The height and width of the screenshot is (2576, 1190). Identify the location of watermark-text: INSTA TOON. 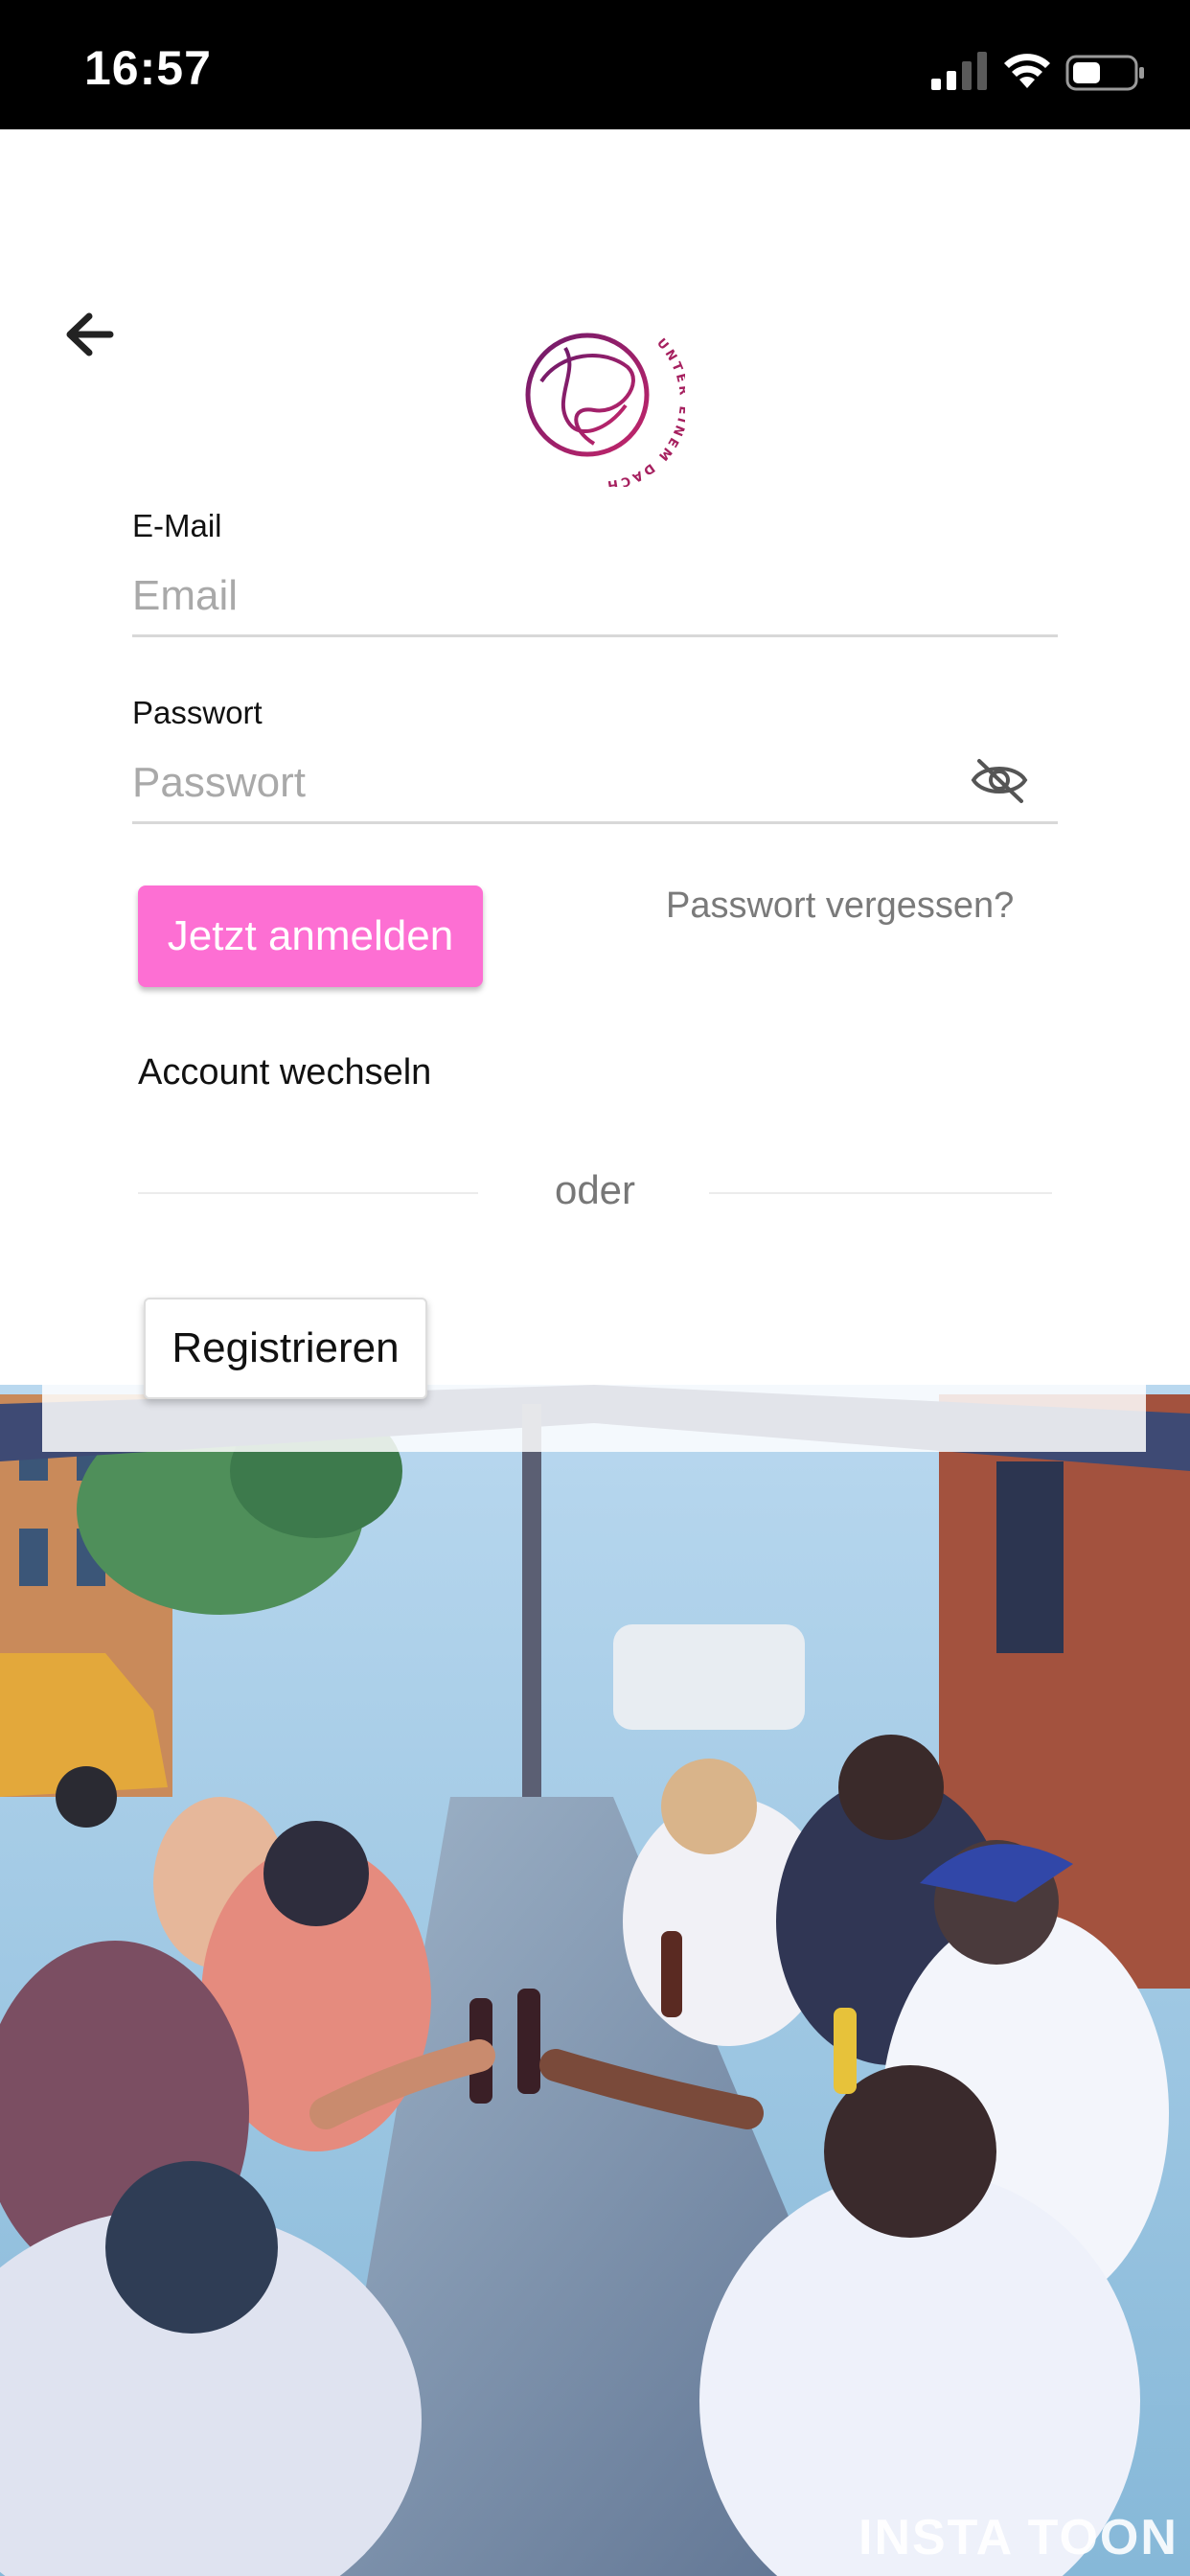
(1018, 2537).